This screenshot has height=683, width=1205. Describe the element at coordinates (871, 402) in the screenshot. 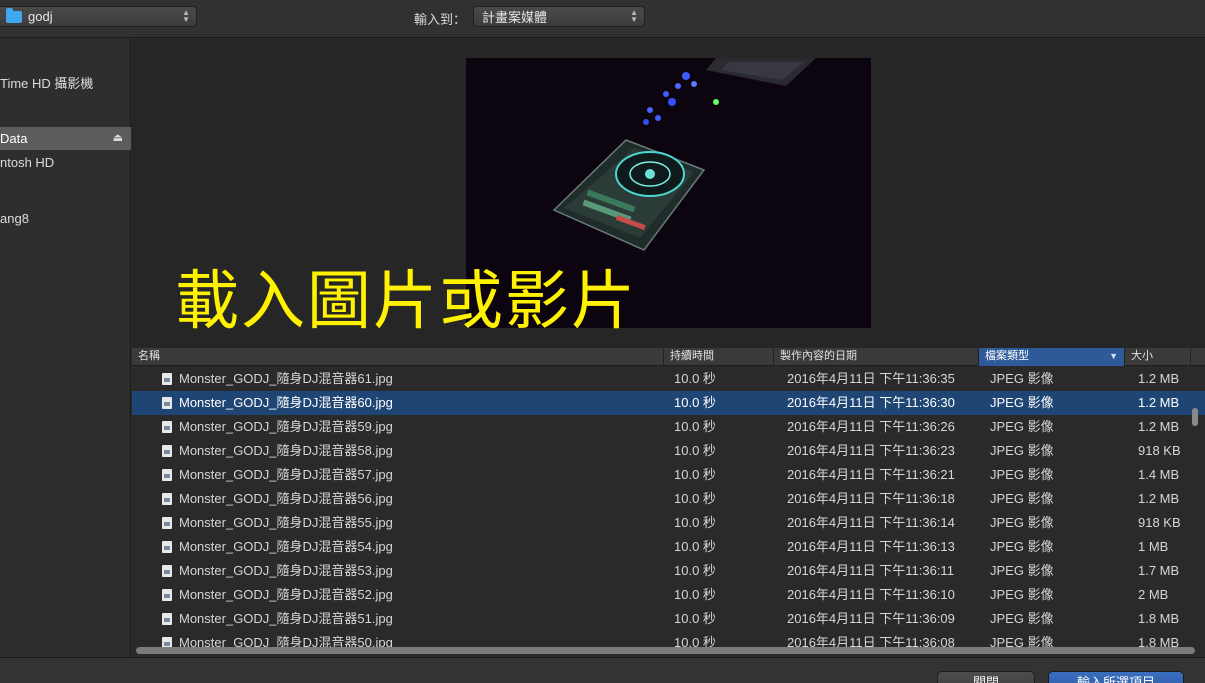

I see `file-date: 2016年4月11日 下午11:36:30` at that location.